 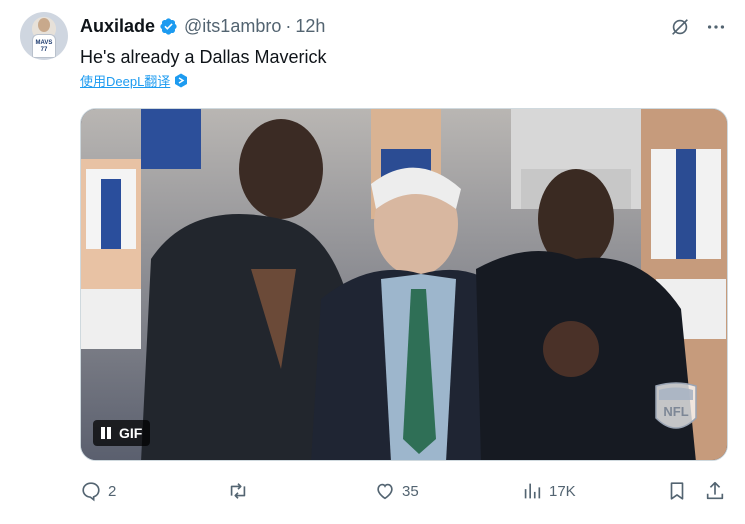 What do you see at coordinates (232, 26) in the screenshot?
I see `author-handle: @its1ambro` at bounding box center [232, 26].